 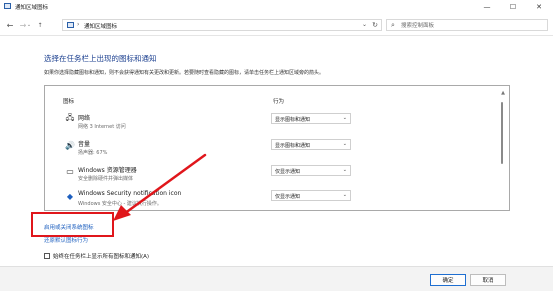 I want to click on list-item-explorer: ▭ Windows 资源管理器 安全删除硬件并弹出媒体 仅显示通知 ⌄, so click(x=271, y=175).